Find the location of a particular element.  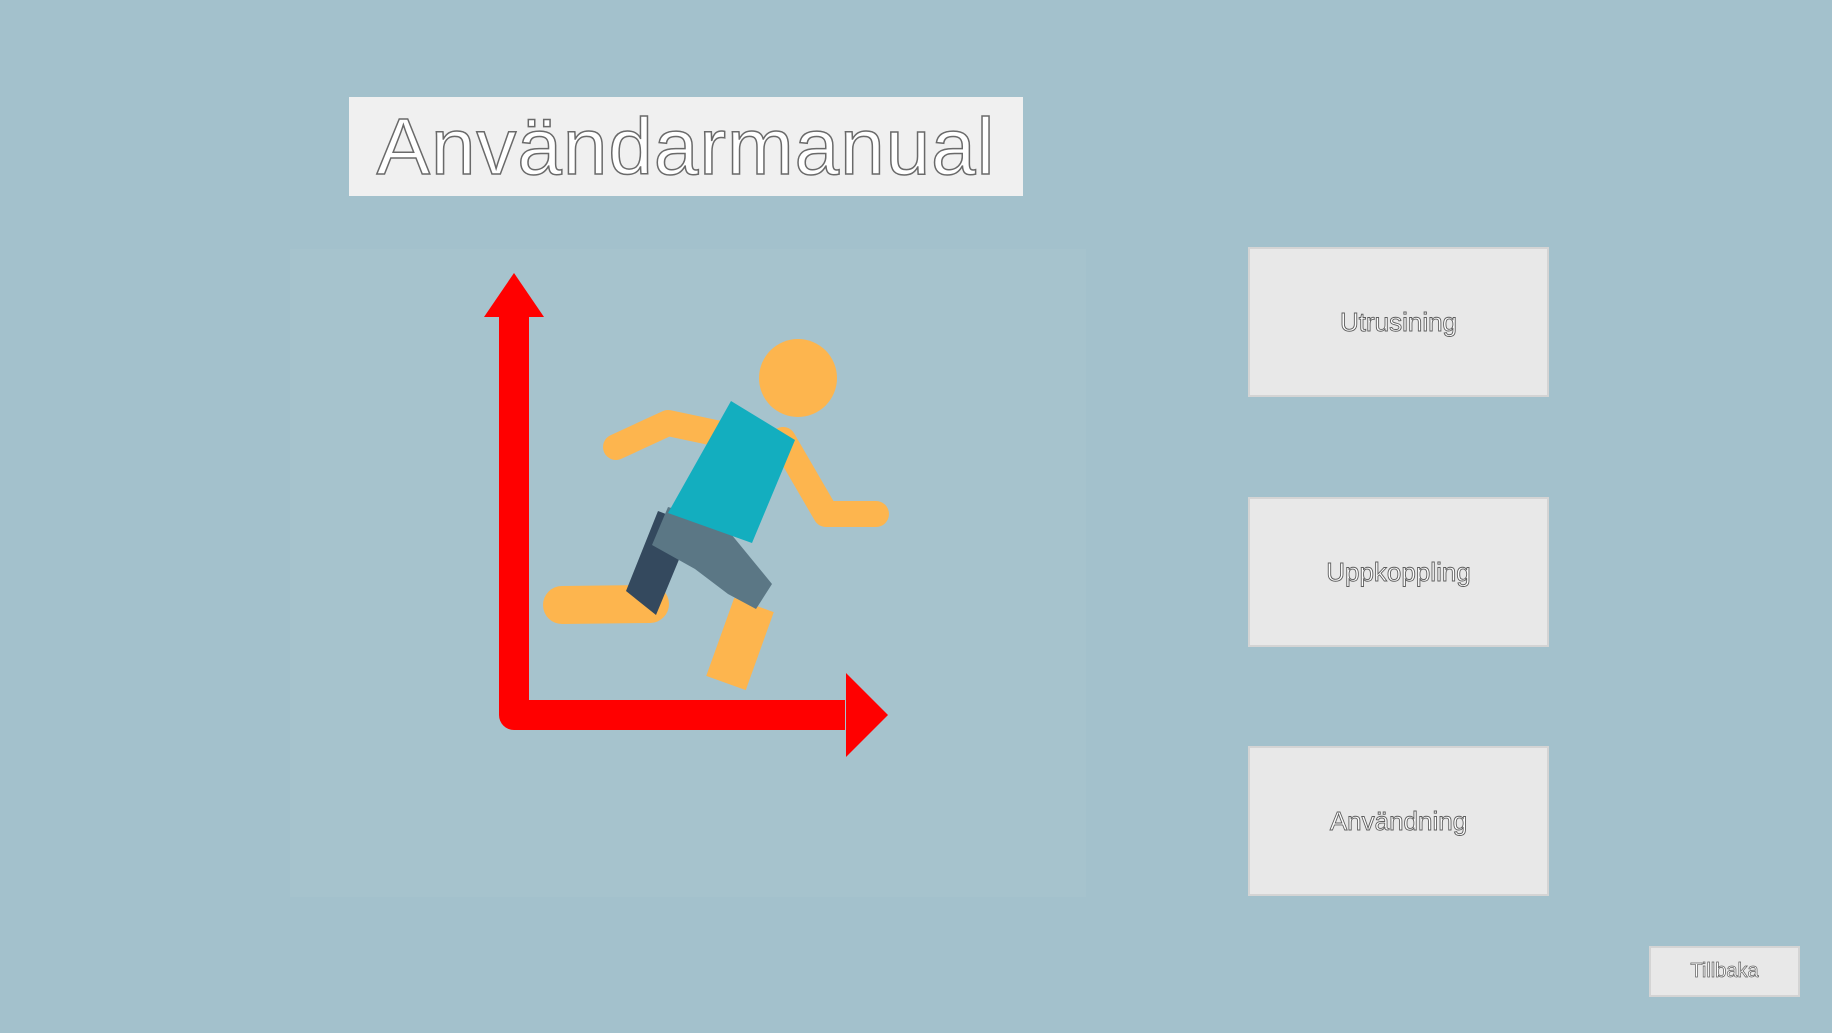

title-box: Användarmanual is located at coordinates (686, 146).